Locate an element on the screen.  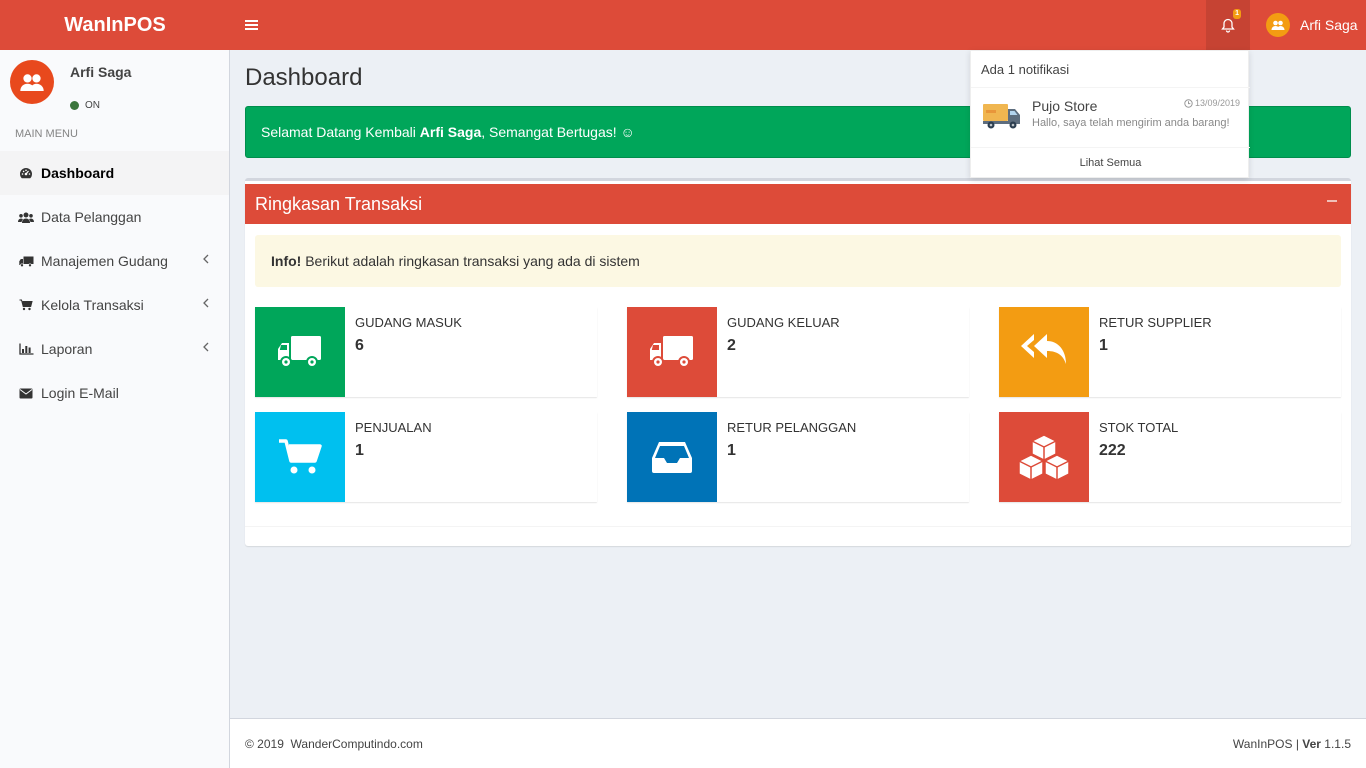
sidebar-item-dashboard: Dashboard is located at coordinates (114, 173).